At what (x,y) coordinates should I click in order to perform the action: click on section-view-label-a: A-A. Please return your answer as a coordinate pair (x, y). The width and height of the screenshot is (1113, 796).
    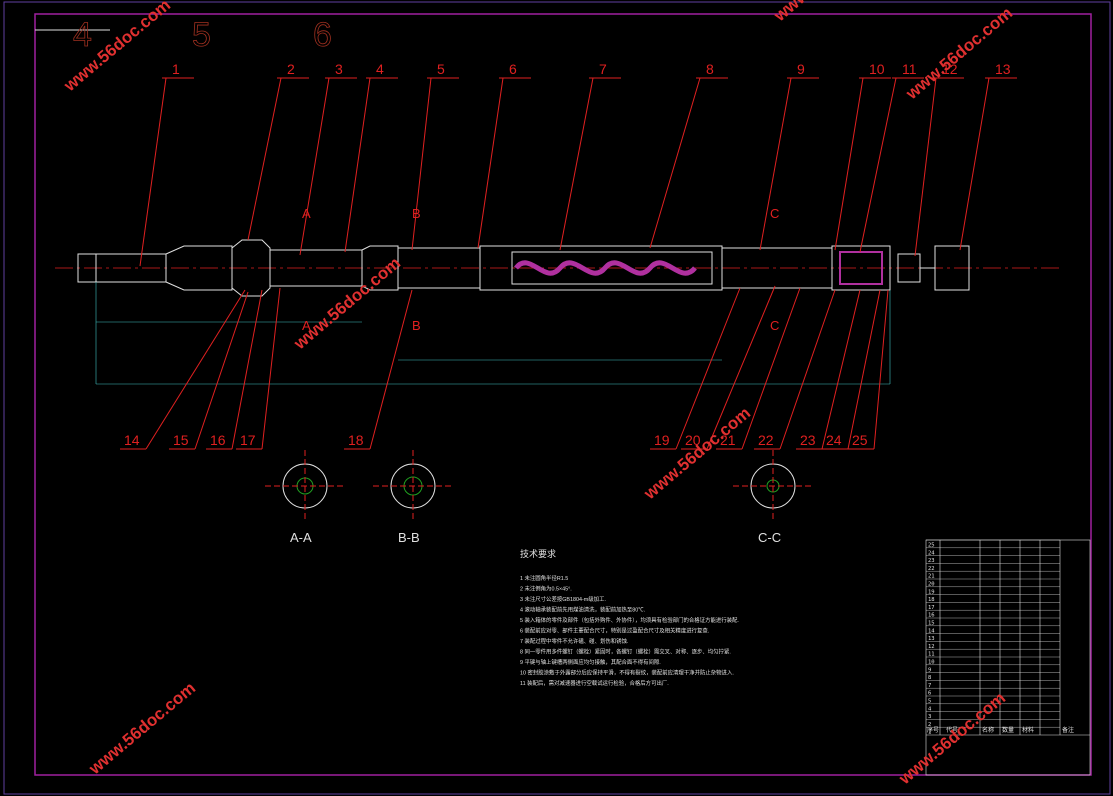
    Looking at the image, I should click on (301, 537).